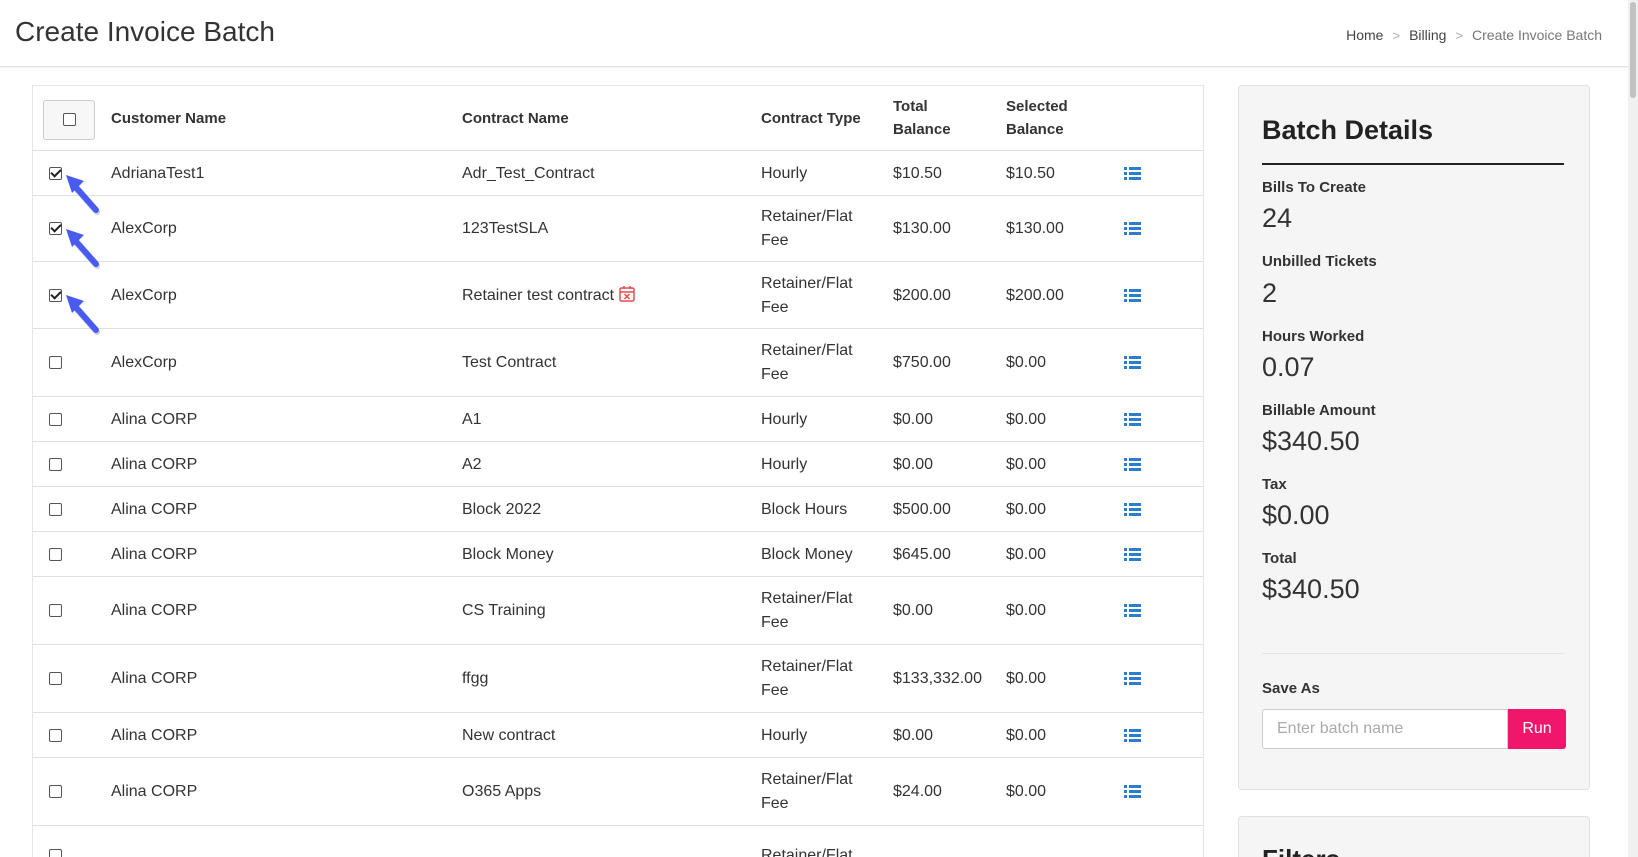 This screenshot has height=857, width=1638. What do you see at coordinates (505, 228) in the screenshot?
I see `contract-name-text: 123TestSLA` at bounding box center [505, 228].